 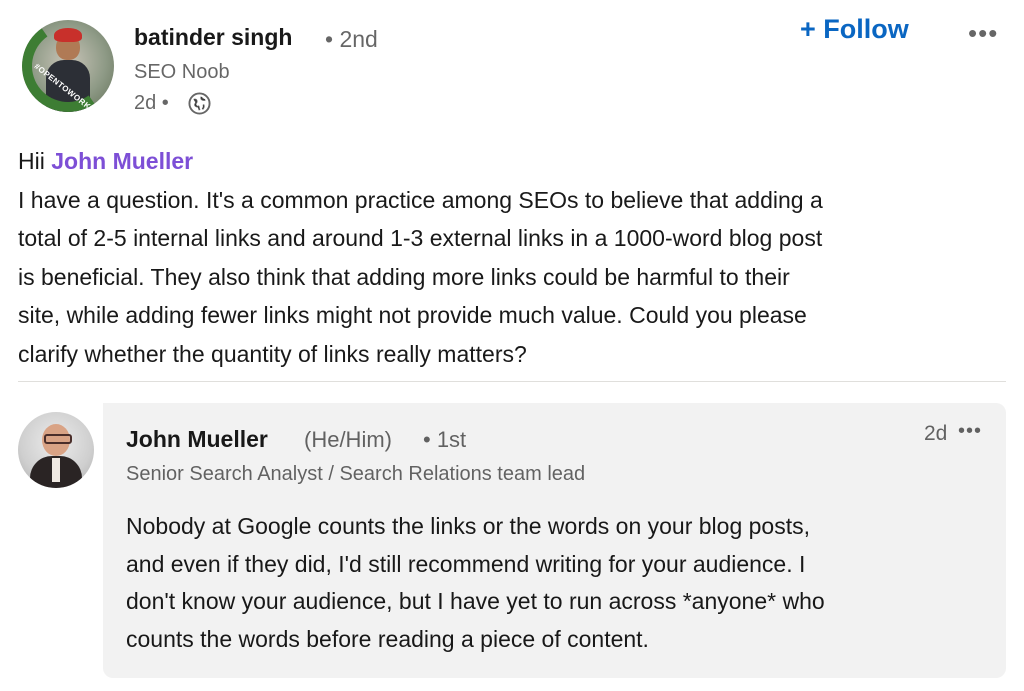 I want to click on post-timestamp: 2d •, so click(x=151, y=103).